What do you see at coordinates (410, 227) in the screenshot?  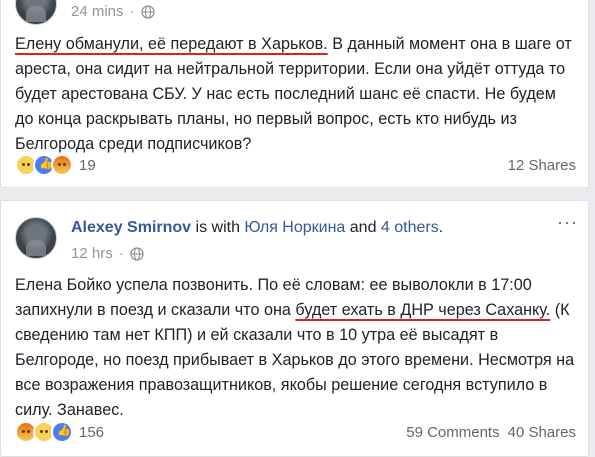 I see `others-link: 4 others` at bounding box center [410, 227].